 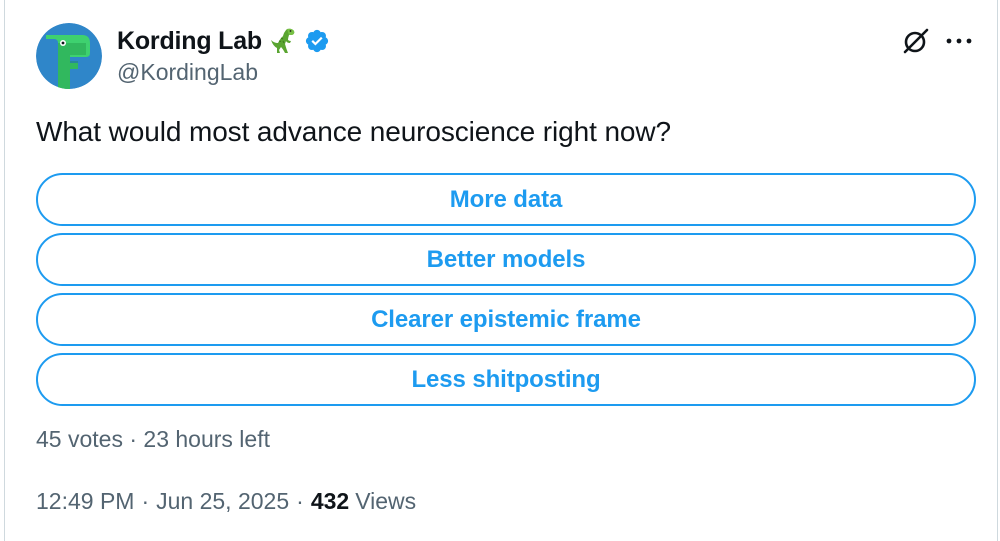 I want to click on views-label: Views, so click(x=386, y=501).